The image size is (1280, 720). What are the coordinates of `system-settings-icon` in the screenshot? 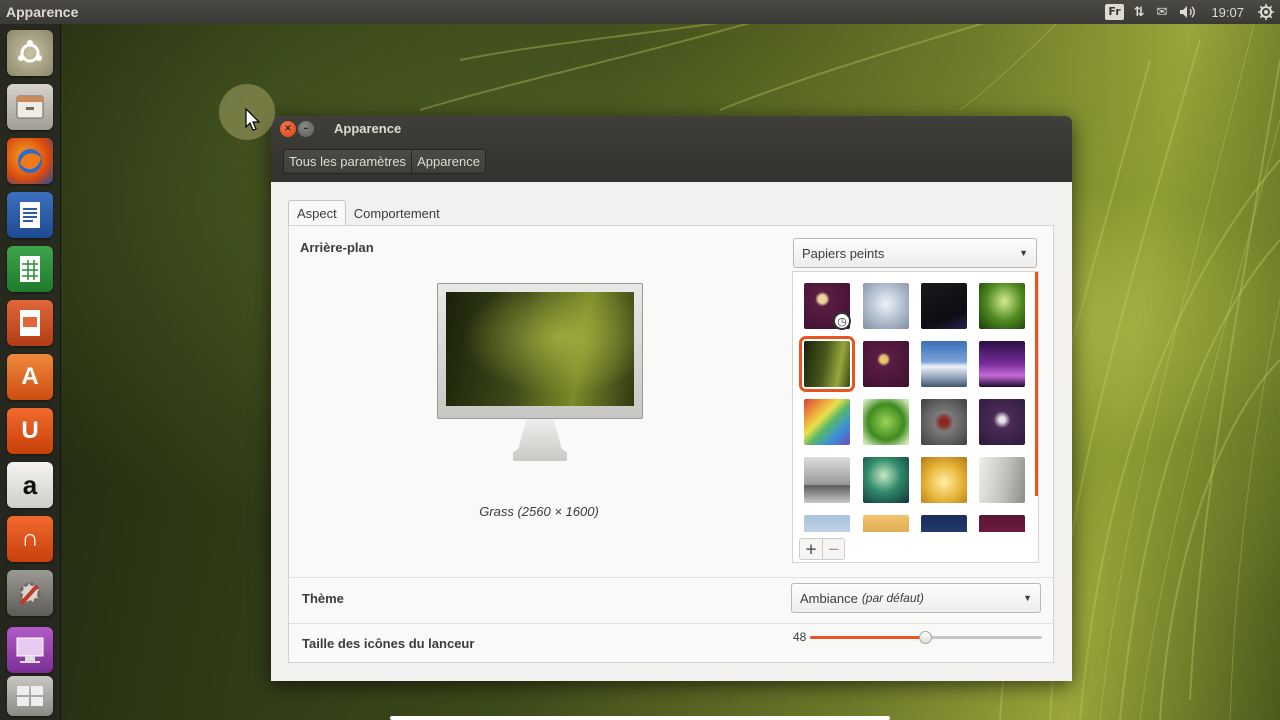 It's located at (30, 593).